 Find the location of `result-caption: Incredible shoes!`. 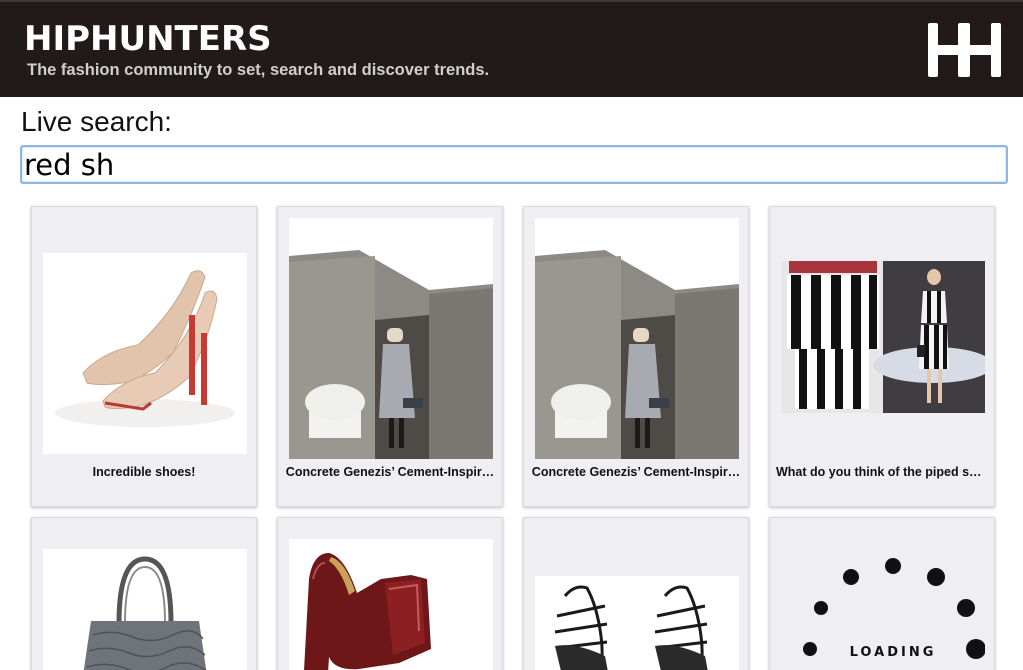

result-caption: Incredible shoes! is located at coordinates (144, 472).